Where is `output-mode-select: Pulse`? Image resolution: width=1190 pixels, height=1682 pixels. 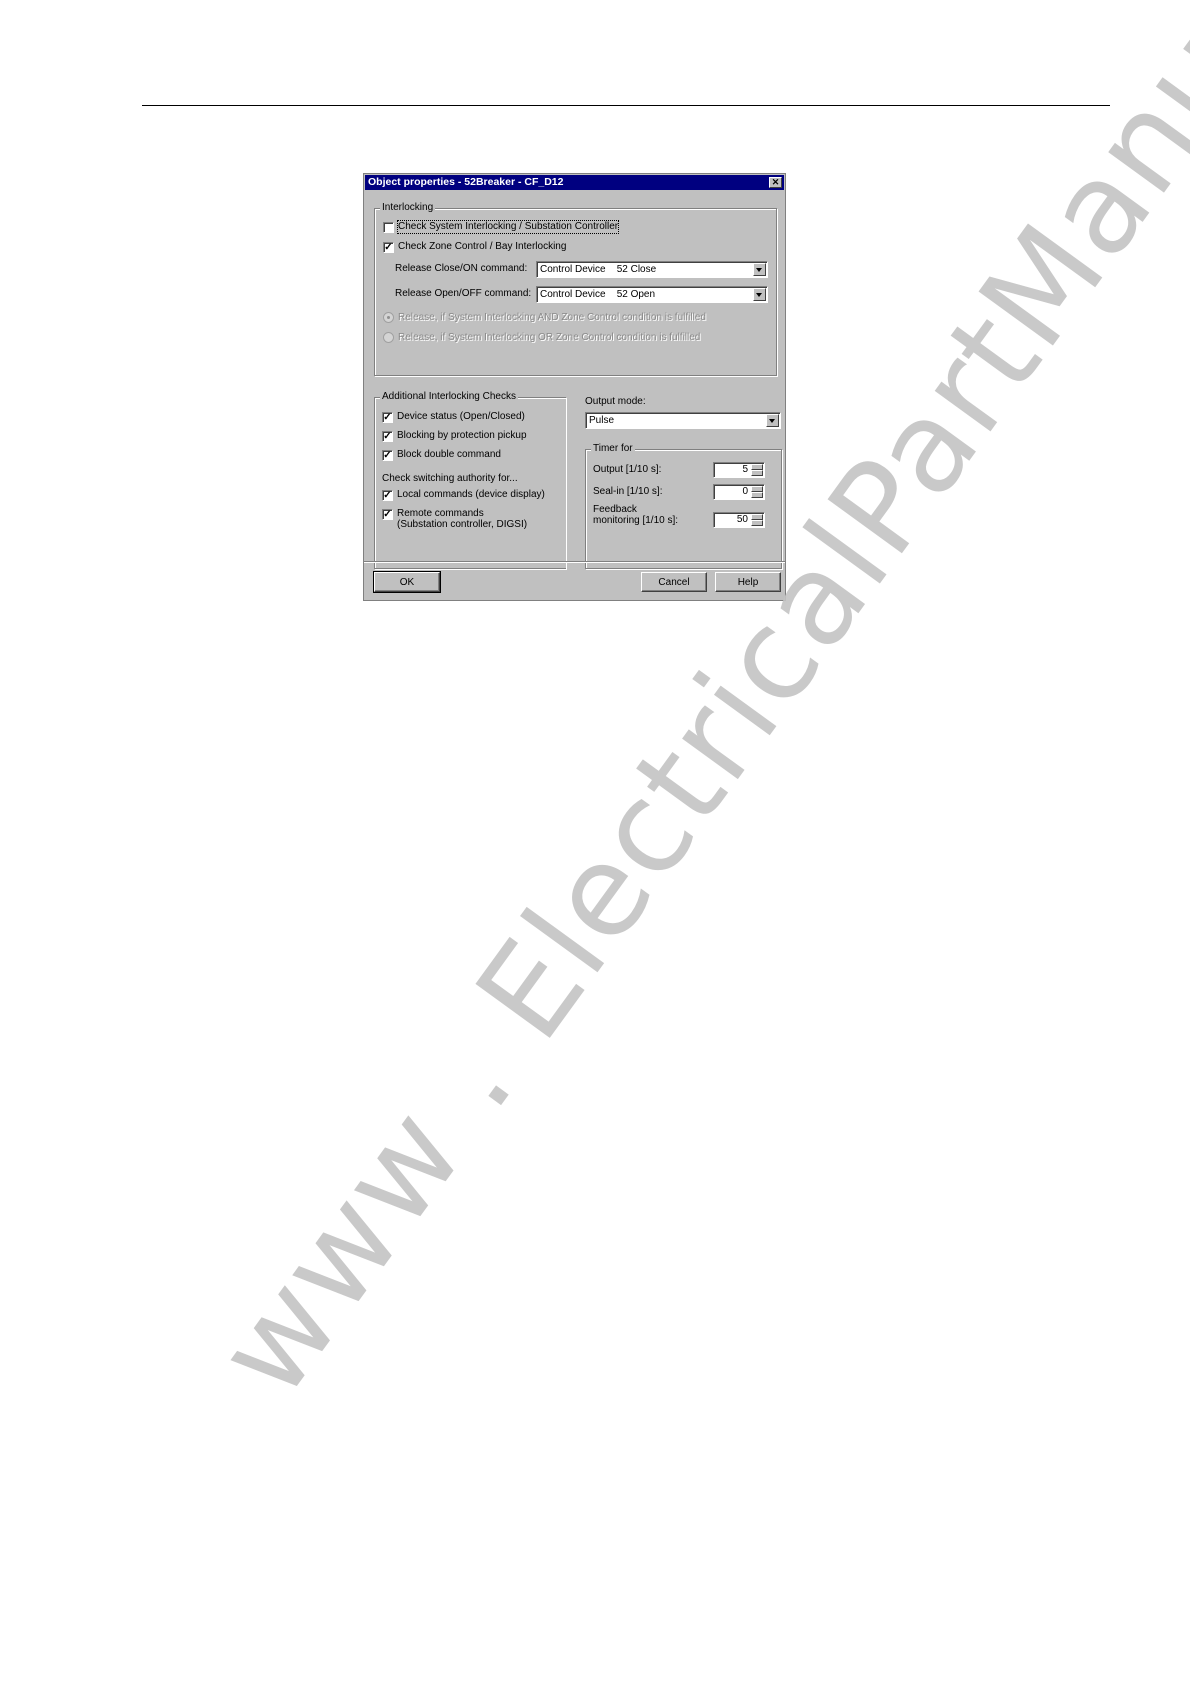
output-mode-select: Pulse is located at coordinates (683, 420).